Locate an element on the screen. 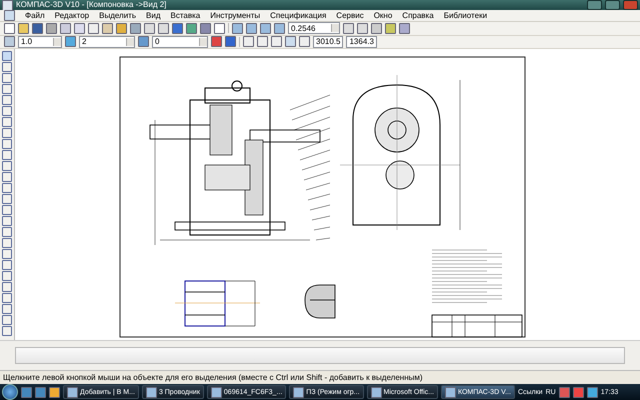 This screenshot has width=640, height=400. close-button is located at coordinates (630, 5).